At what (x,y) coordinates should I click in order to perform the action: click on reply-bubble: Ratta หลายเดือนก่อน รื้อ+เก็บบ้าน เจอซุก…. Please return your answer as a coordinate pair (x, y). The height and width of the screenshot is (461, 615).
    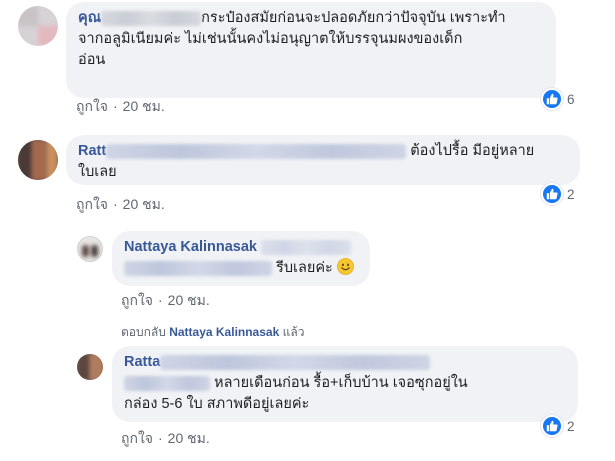
    Looking at the image, I should click on (345, 384).